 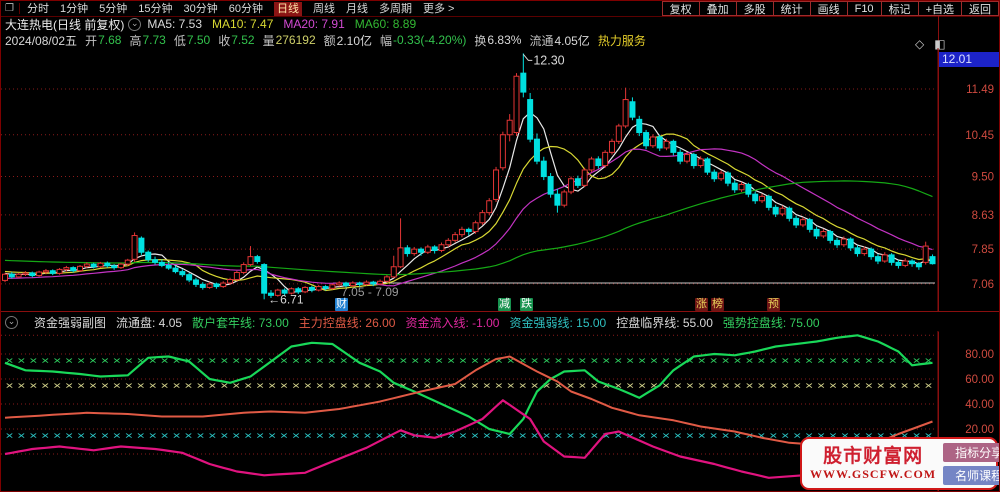 What do you see at coordinates (701, 304) in the screenshot?
I see `event-marker-涨: 涨` at bounding box center [701, 304].